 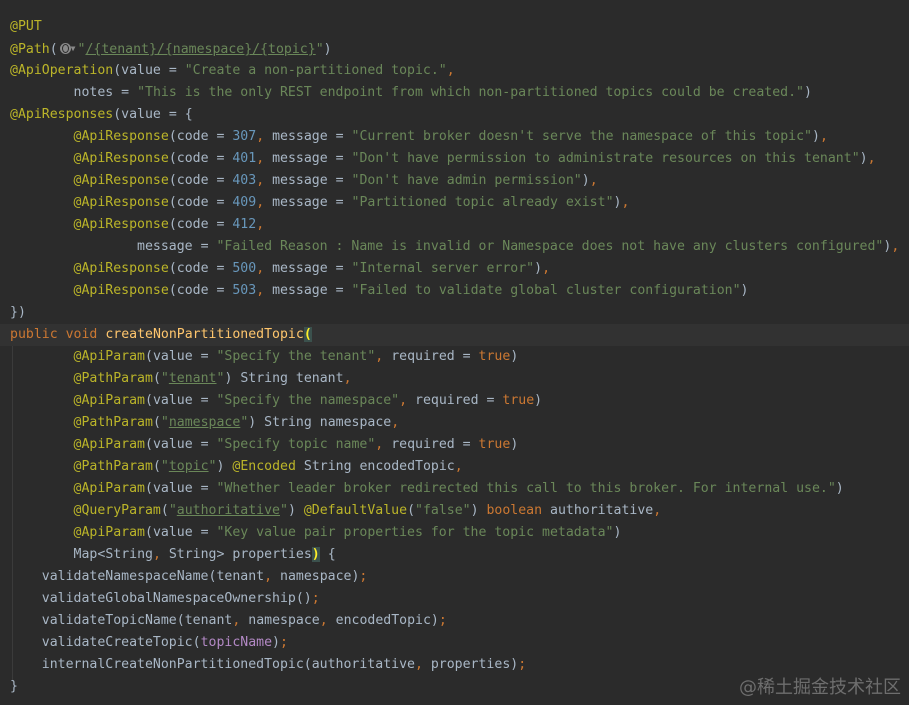 I want to click on watermark: @稀土掘金技术社区, so click(x=820, y=687).